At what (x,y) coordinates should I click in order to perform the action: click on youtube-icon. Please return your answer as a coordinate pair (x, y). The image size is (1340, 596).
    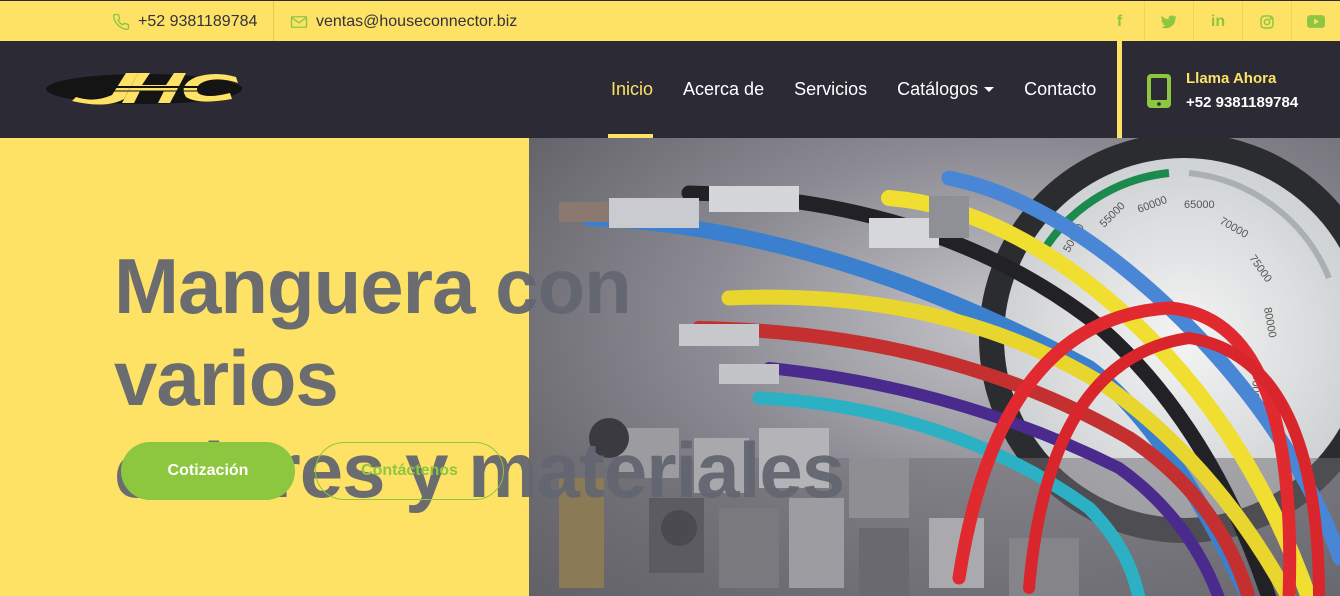
    Looking at the image, I should click on (1315, 21).